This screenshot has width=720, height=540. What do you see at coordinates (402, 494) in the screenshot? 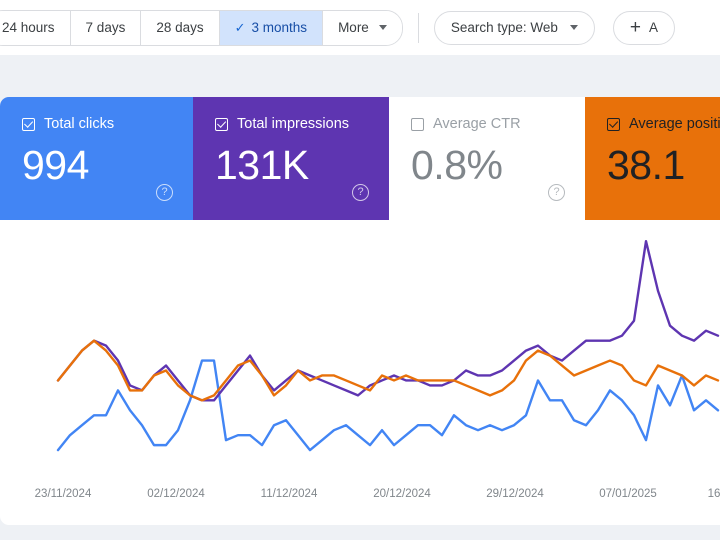
I see `x-axis-tick-label: 20/12/2024` at bounding box center [402, 494].